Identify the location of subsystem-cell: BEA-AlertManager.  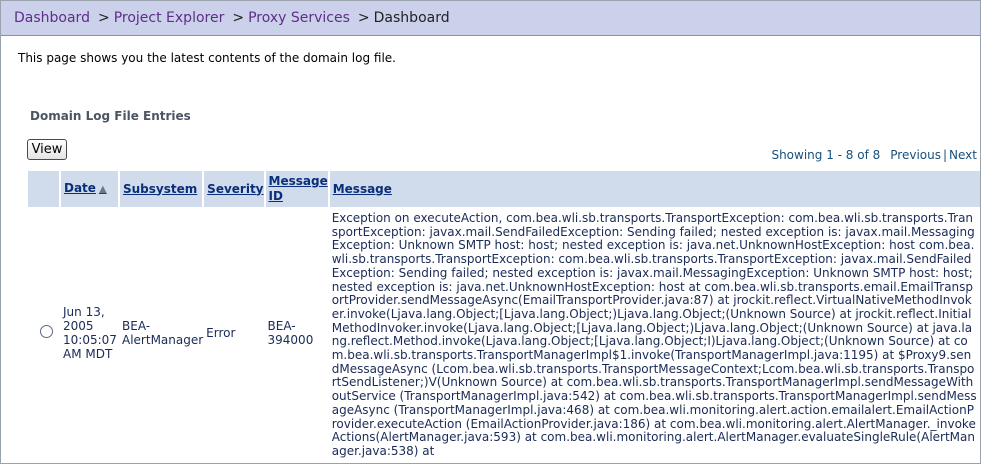
(163, 332).